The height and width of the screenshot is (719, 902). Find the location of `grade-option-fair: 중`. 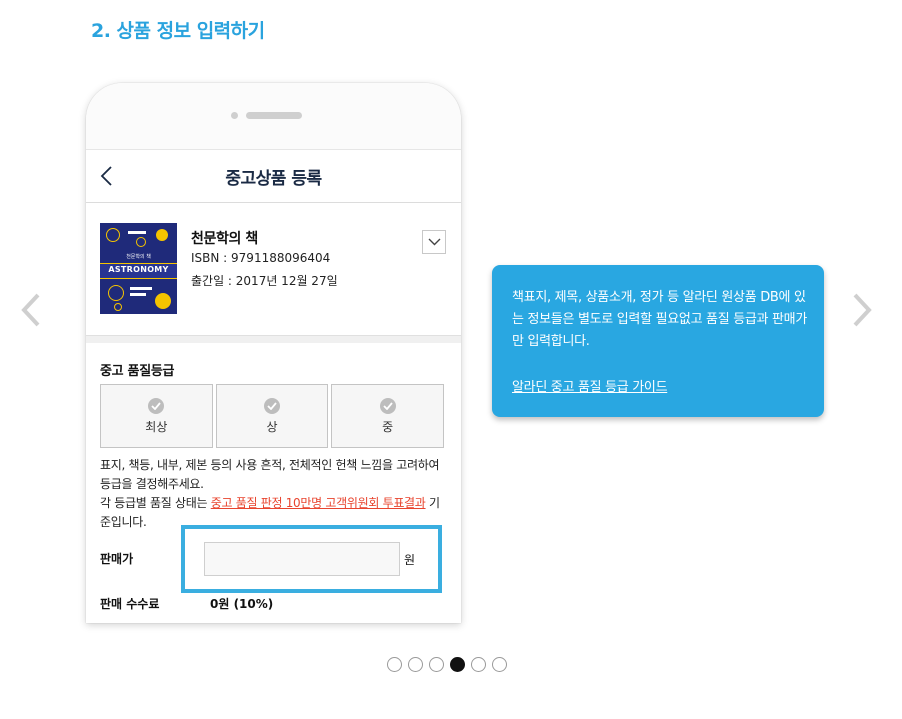

grade-option-fair: 중 is located at coordinates (388, 416).